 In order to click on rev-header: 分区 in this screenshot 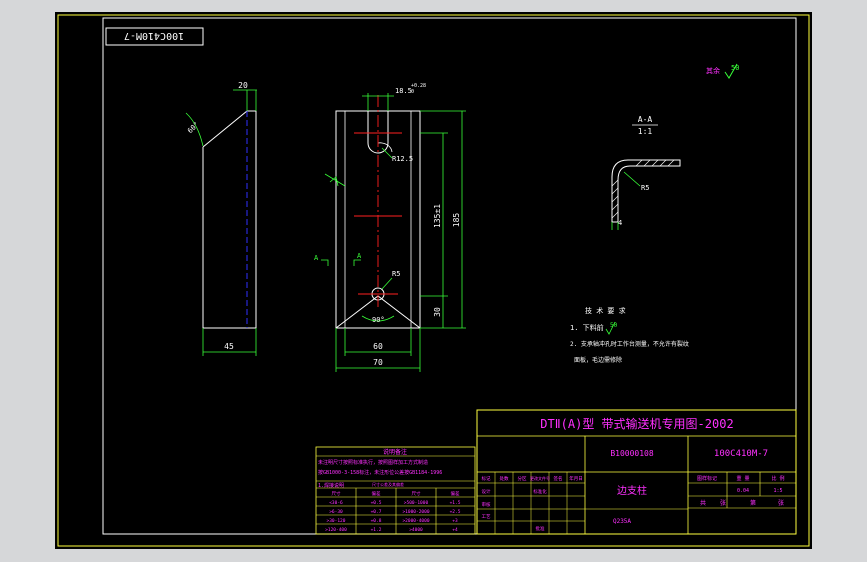, I will do `click(522, 478)`.